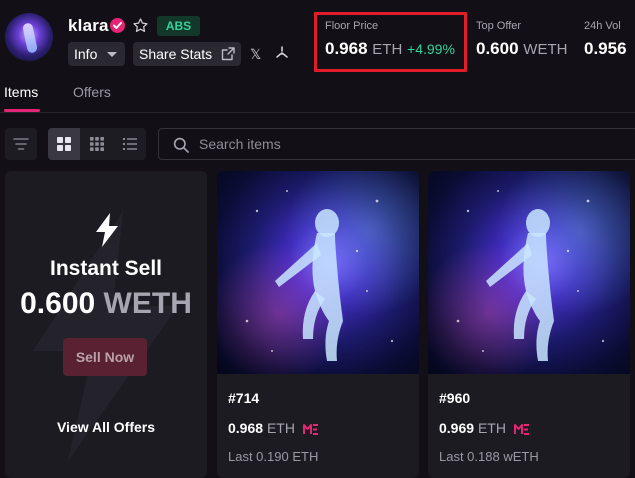 This screenshot has height=478, width=635. Describe the element at coordinates (457, 428) in the screenshot. I see `nft-price-value: 0.969` at that location.